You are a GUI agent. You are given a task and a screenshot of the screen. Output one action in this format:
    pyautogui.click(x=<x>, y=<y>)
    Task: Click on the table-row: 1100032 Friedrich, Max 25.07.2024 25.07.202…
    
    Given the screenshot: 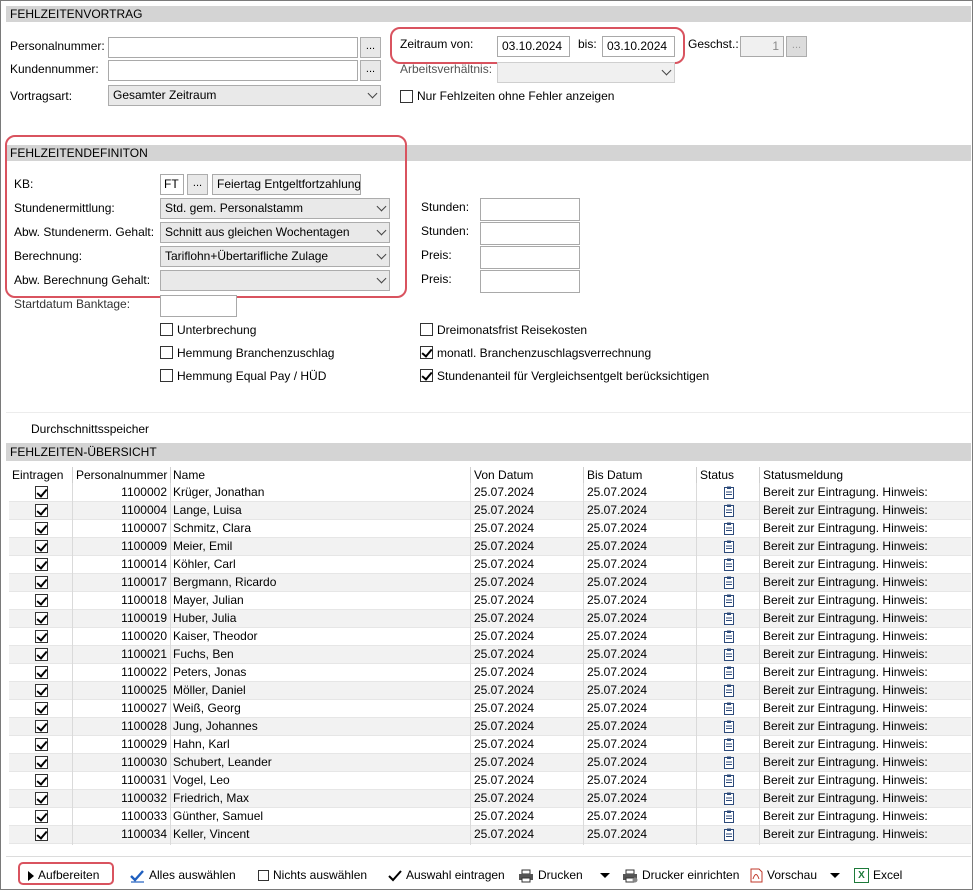 What is the action you would take?
    pyautogui.click(x=490, y=799)
    